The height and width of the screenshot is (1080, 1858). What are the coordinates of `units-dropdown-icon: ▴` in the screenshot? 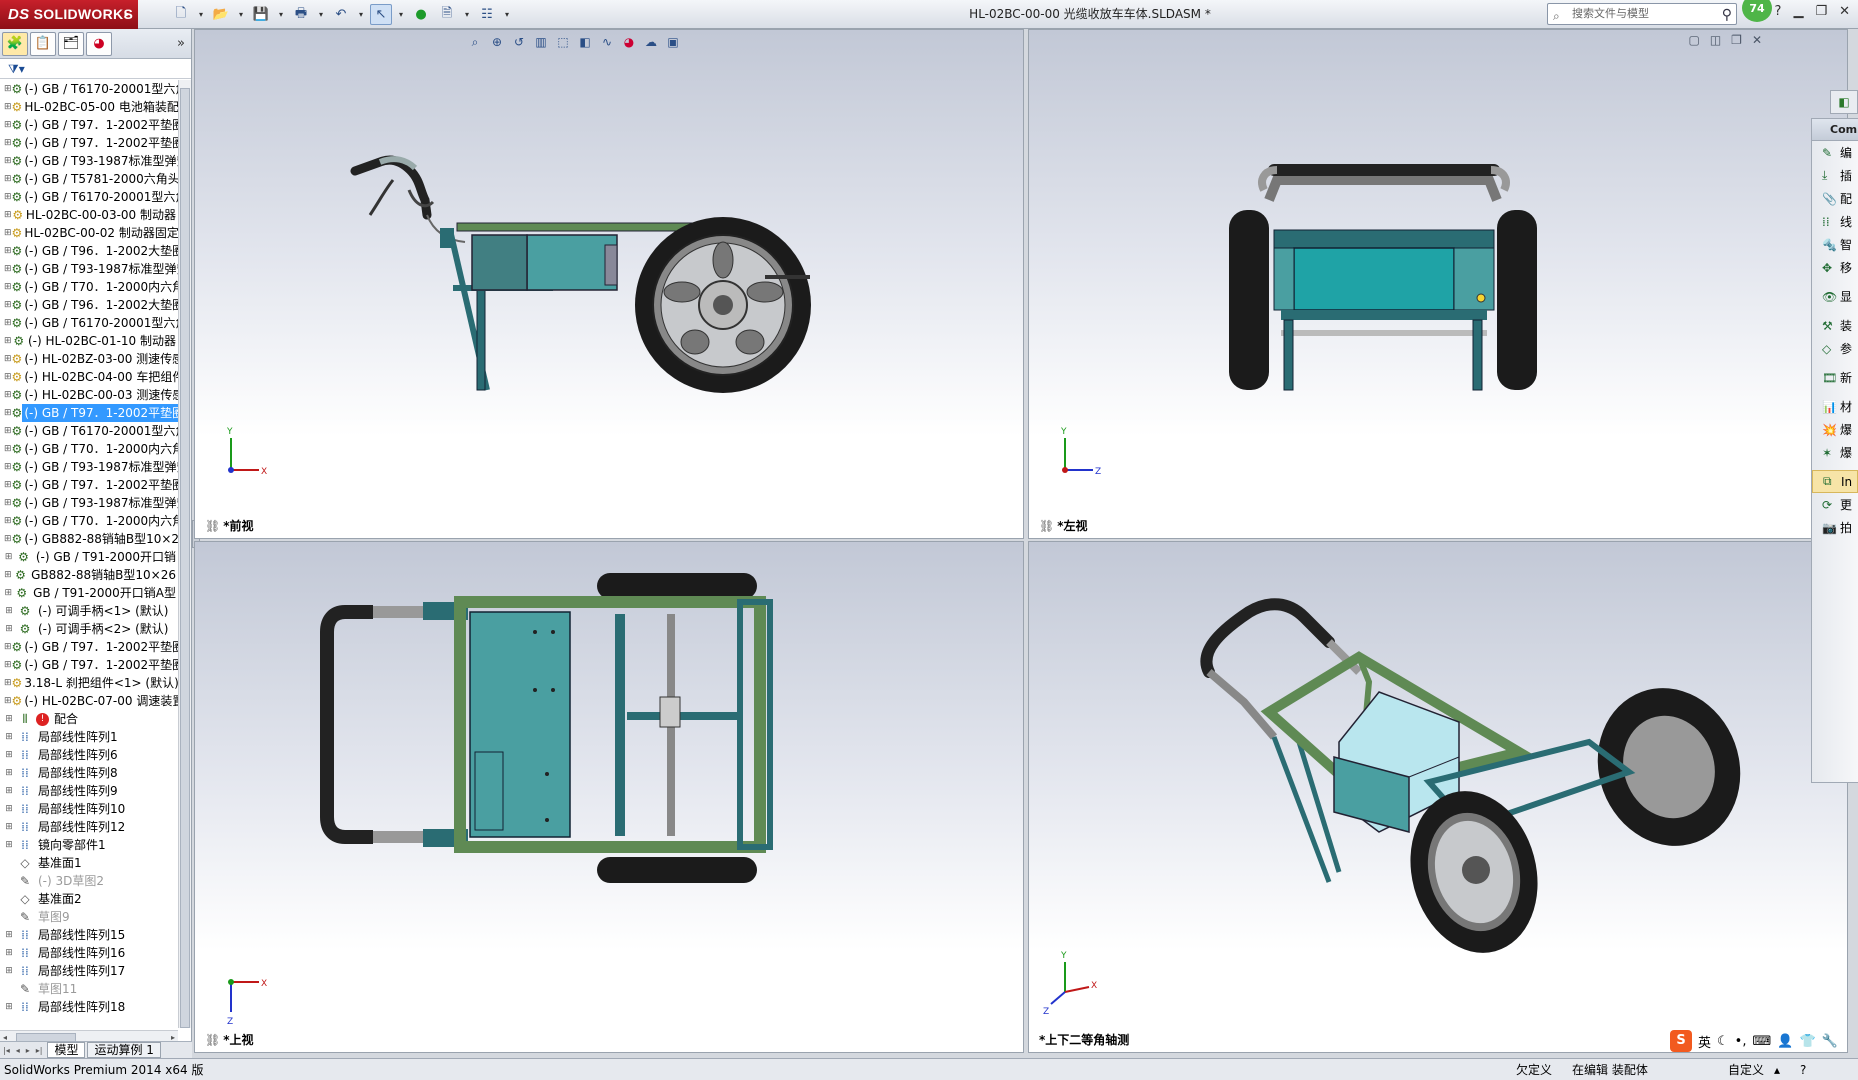 It's located at (1777, 1069).